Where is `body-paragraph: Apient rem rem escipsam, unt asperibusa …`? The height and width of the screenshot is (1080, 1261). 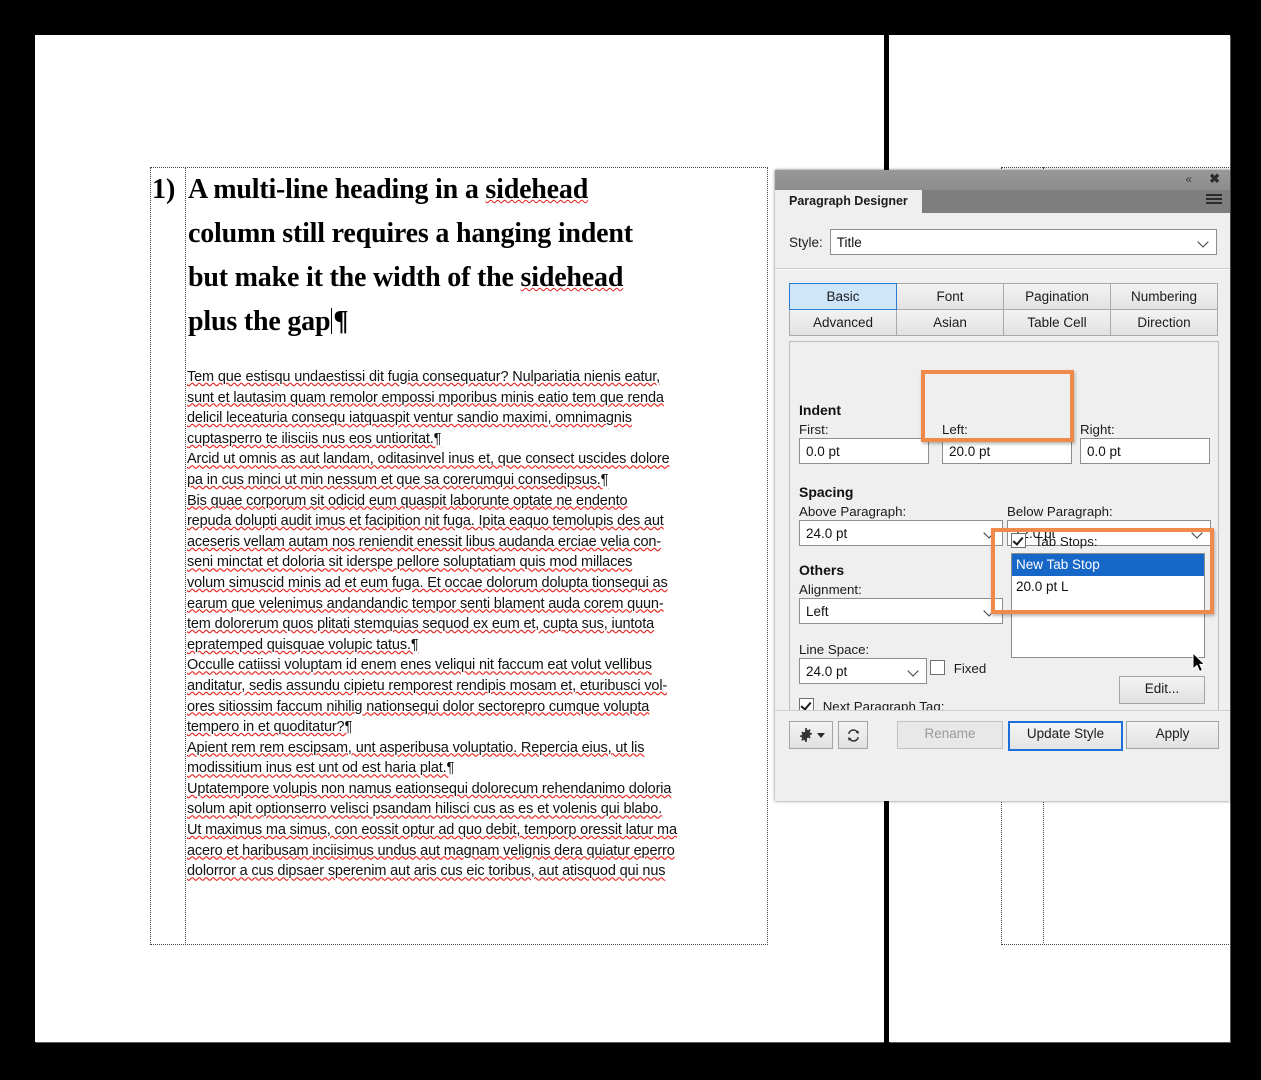 body-paragraph: Apient rem rem escipsam, unt asperibusa … is located at coordinates (475, 758).